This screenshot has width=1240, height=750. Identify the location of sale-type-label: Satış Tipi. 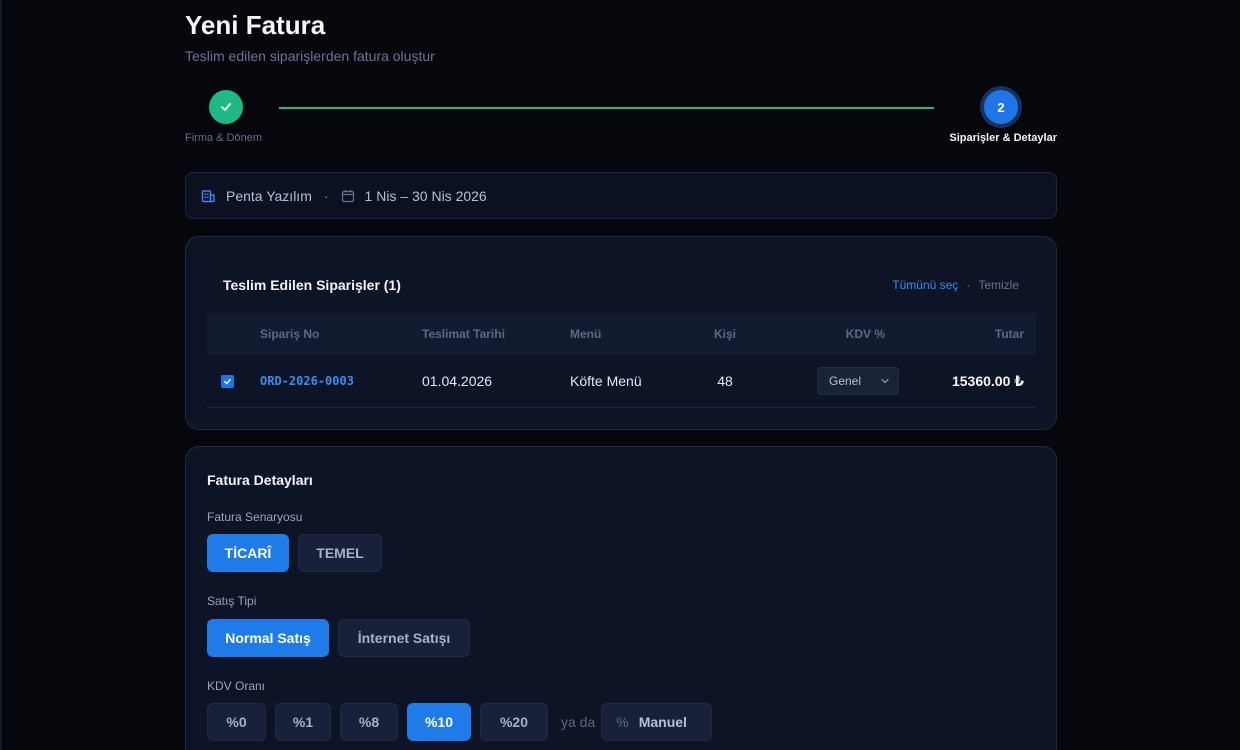
(232, 601).